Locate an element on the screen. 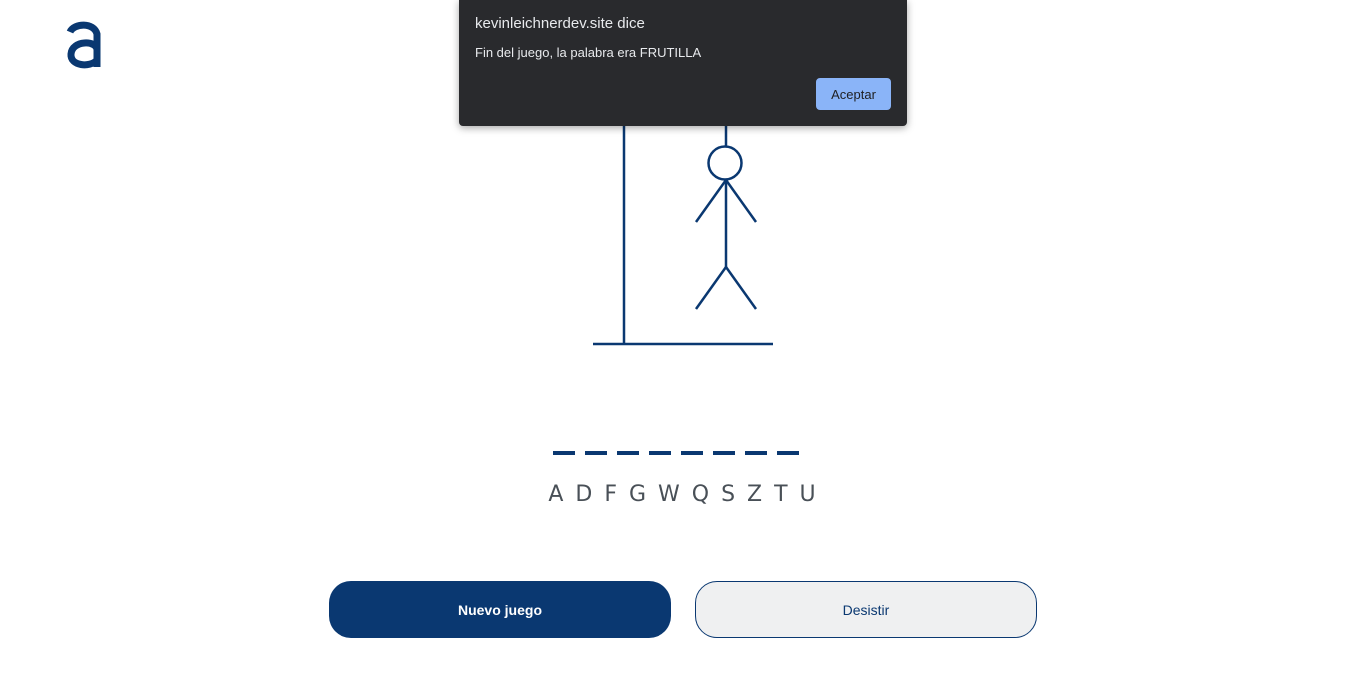 Image resolution: width=1366 pixels, height=684 pixels. new-game-button: Nuevo juego is located at coordinates (500, 609).